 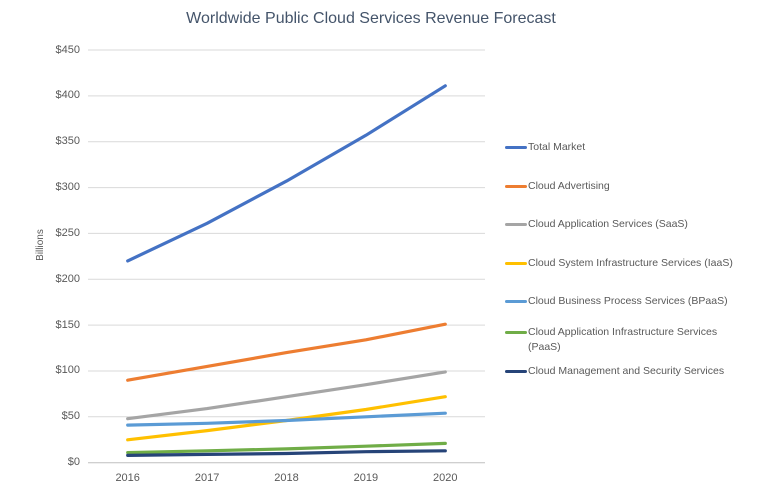 What do you see at coordinates (70, 416) in the screenshot?
I see `y-tick-label: $50` at bounding box center [70, 416].